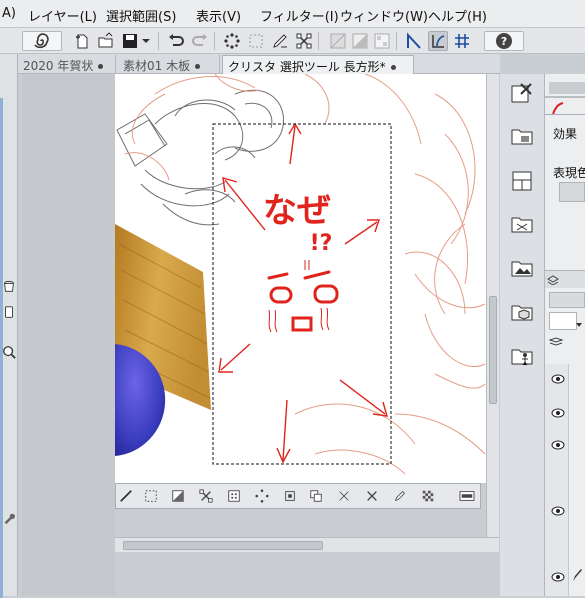 Image resolution: width=585 pixels, height=598 pixels. What do you see at coordinates (223, 545) in the screenshot?
I see `horizontal-scroll-thumb` at bounding box center [223, 545].